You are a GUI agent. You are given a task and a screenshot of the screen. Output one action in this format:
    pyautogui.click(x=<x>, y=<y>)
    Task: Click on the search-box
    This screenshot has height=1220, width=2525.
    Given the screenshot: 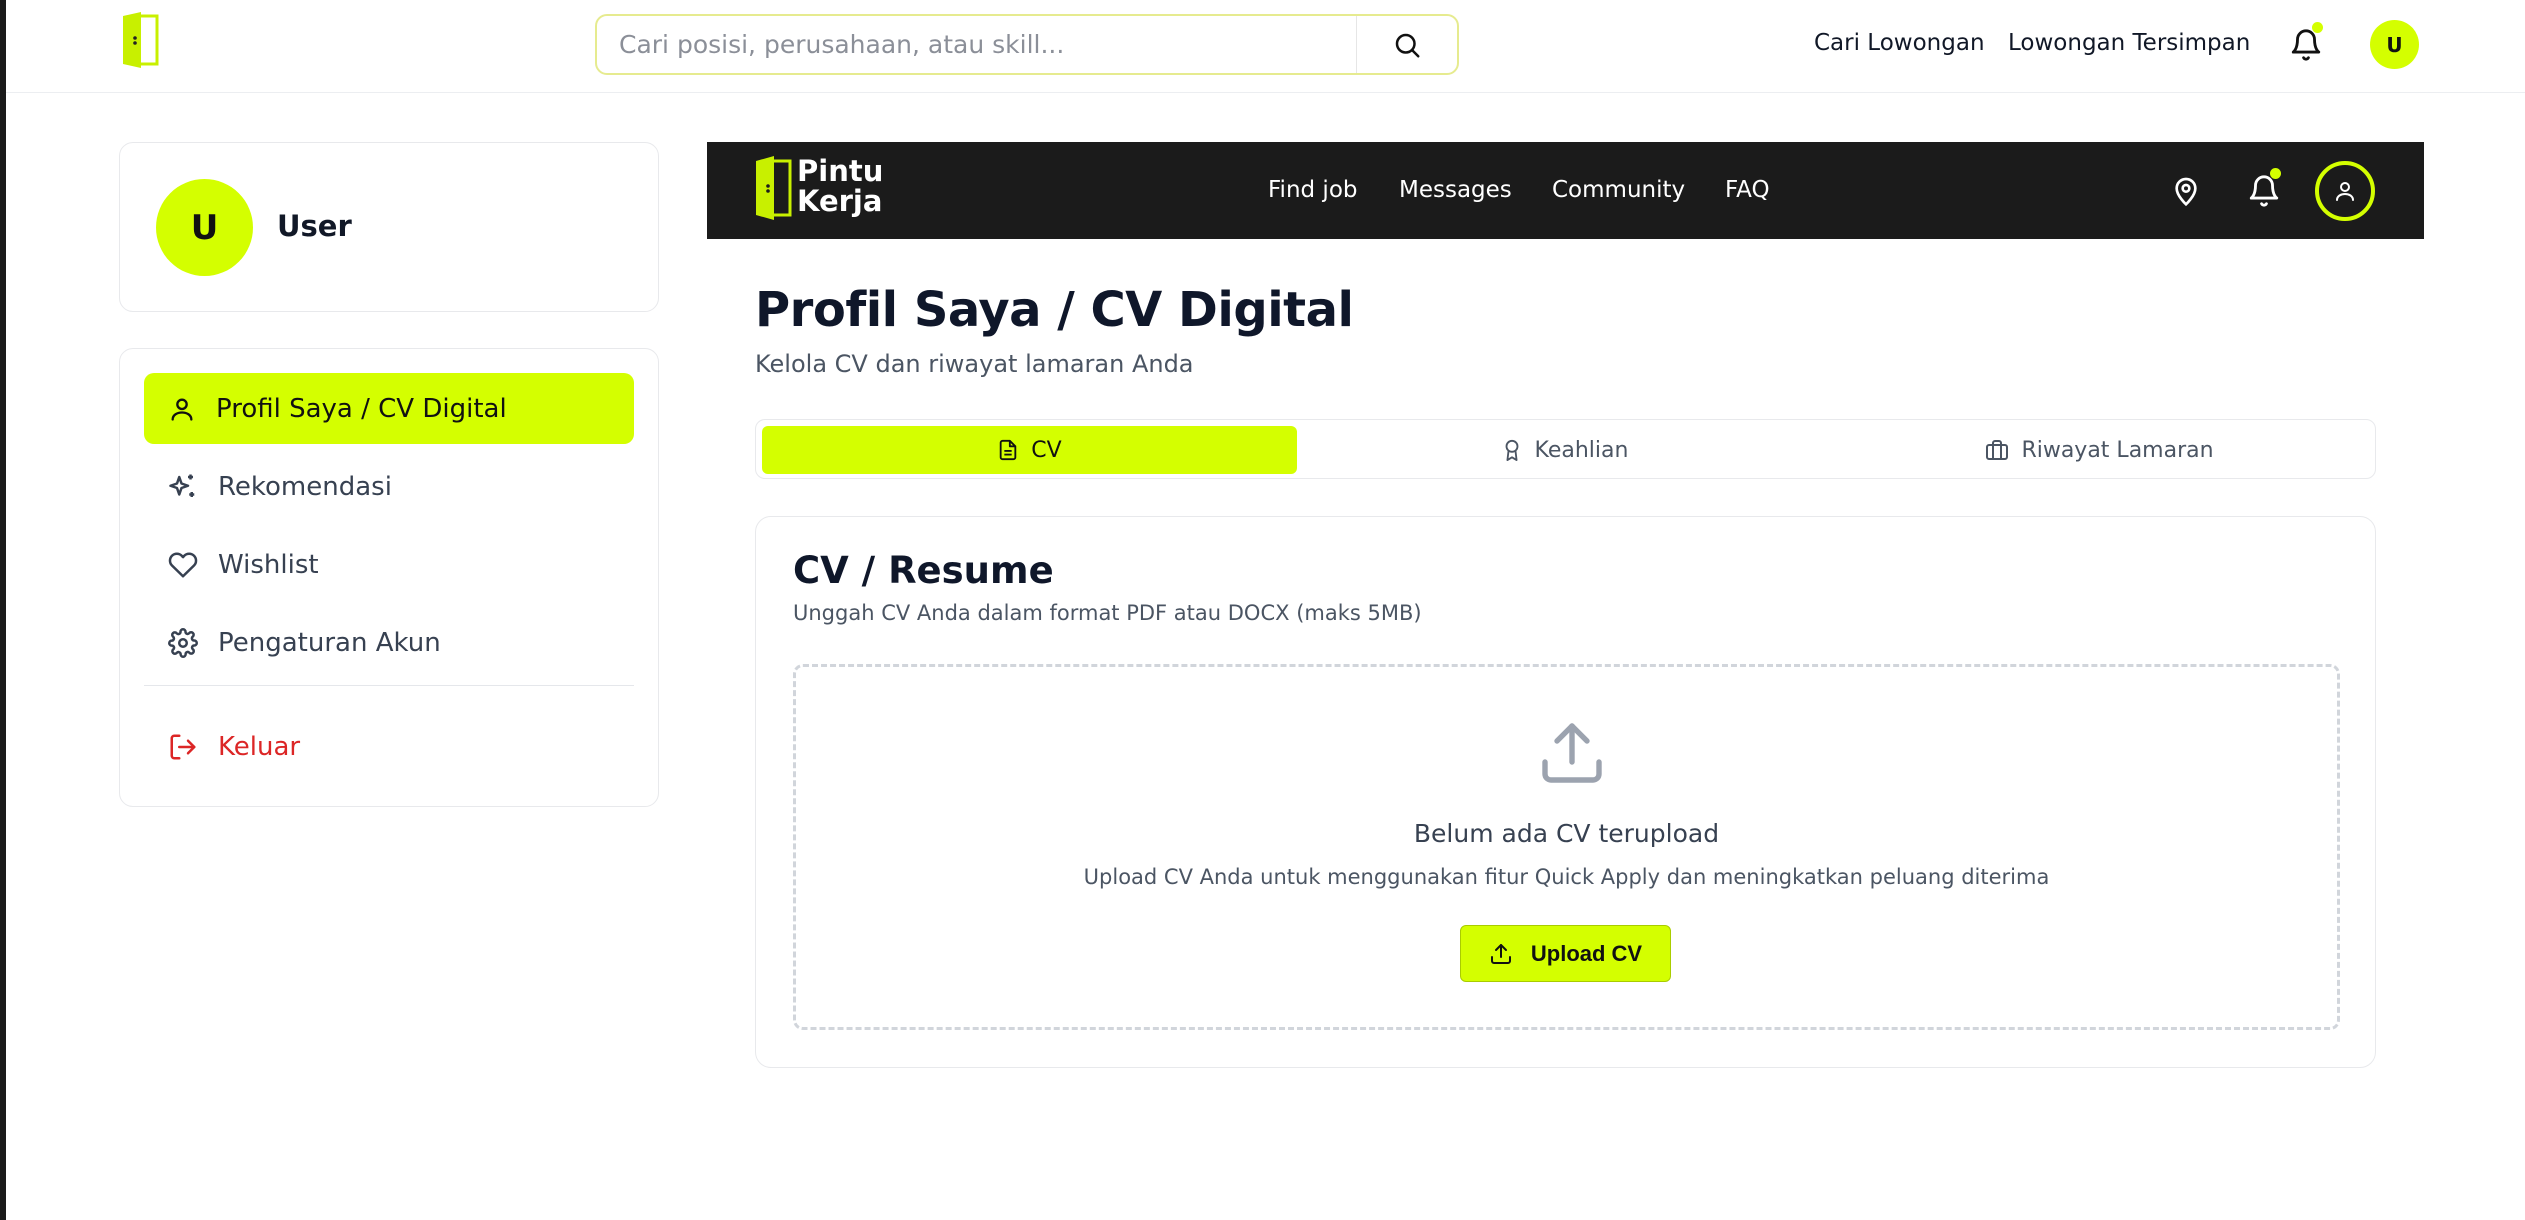 What is the action you would take?
    pyautogui.click(x=1027, y=44)
    